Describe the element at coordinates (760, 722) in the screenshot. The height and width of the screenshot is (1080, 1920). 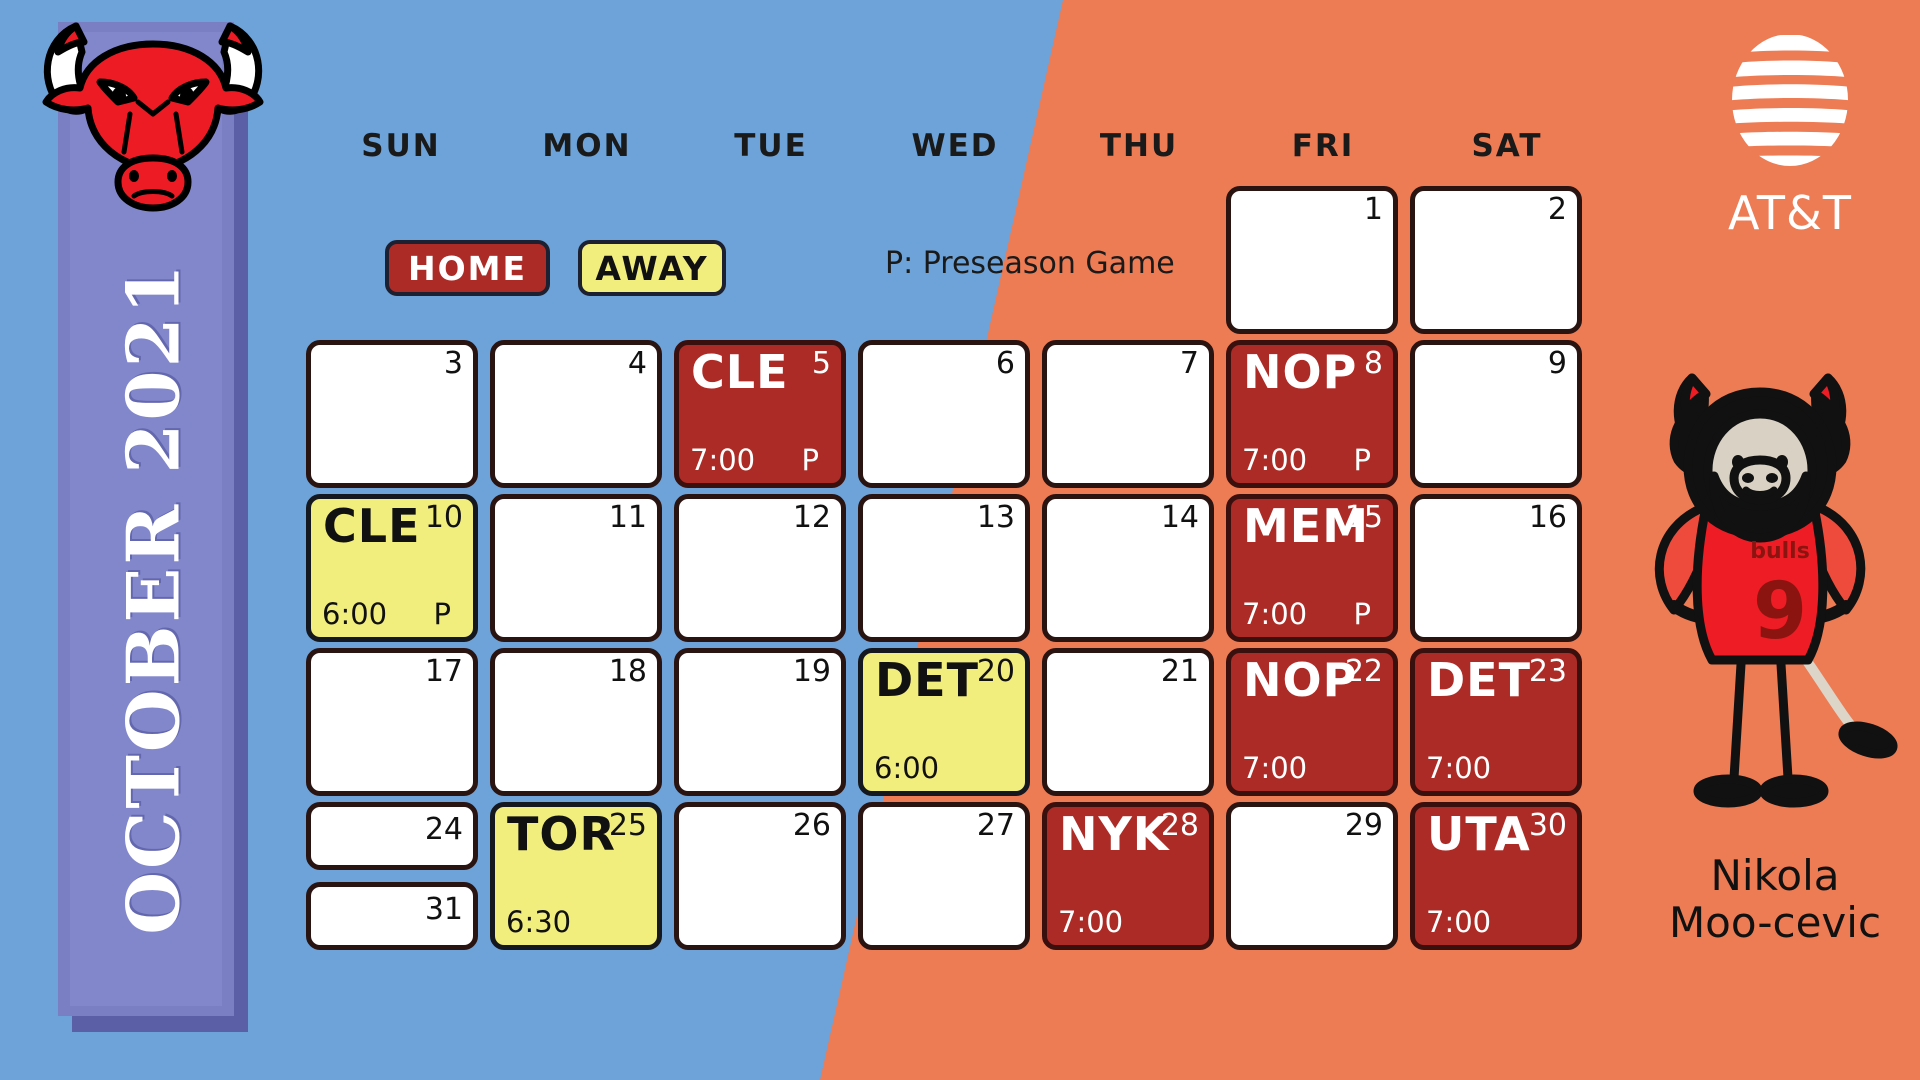
I see `calendar-day-cell: 19` at that location.